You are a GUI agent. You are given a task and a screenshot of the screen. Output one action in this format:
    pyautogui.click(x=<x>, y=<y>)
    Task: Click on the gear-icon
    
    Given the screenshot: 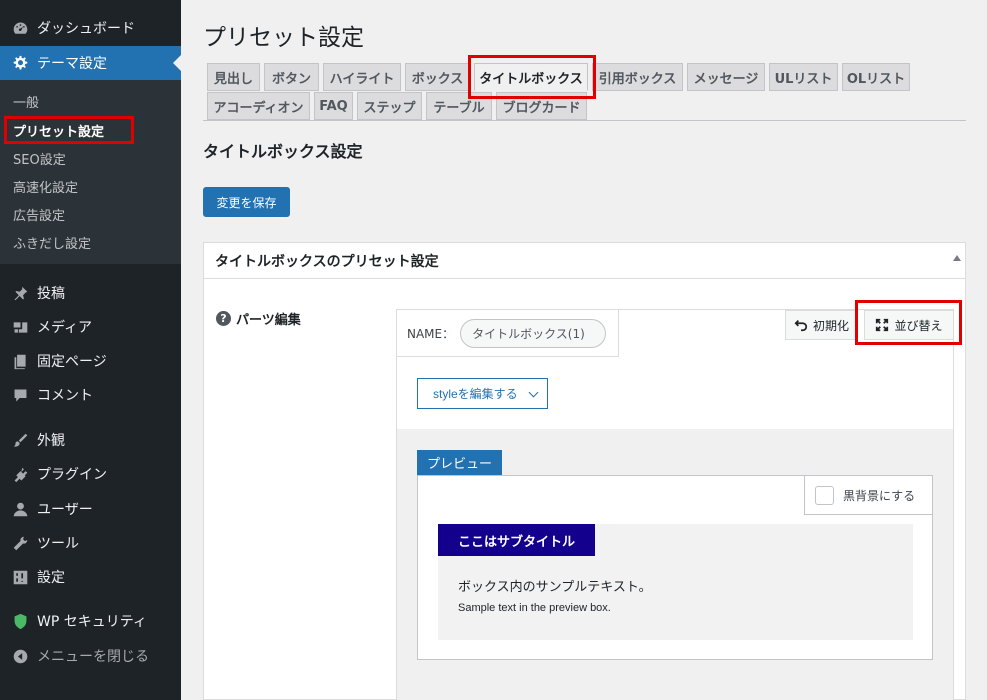 What is the action you would take?
    pyautogui.click(x=20, y=63)
    